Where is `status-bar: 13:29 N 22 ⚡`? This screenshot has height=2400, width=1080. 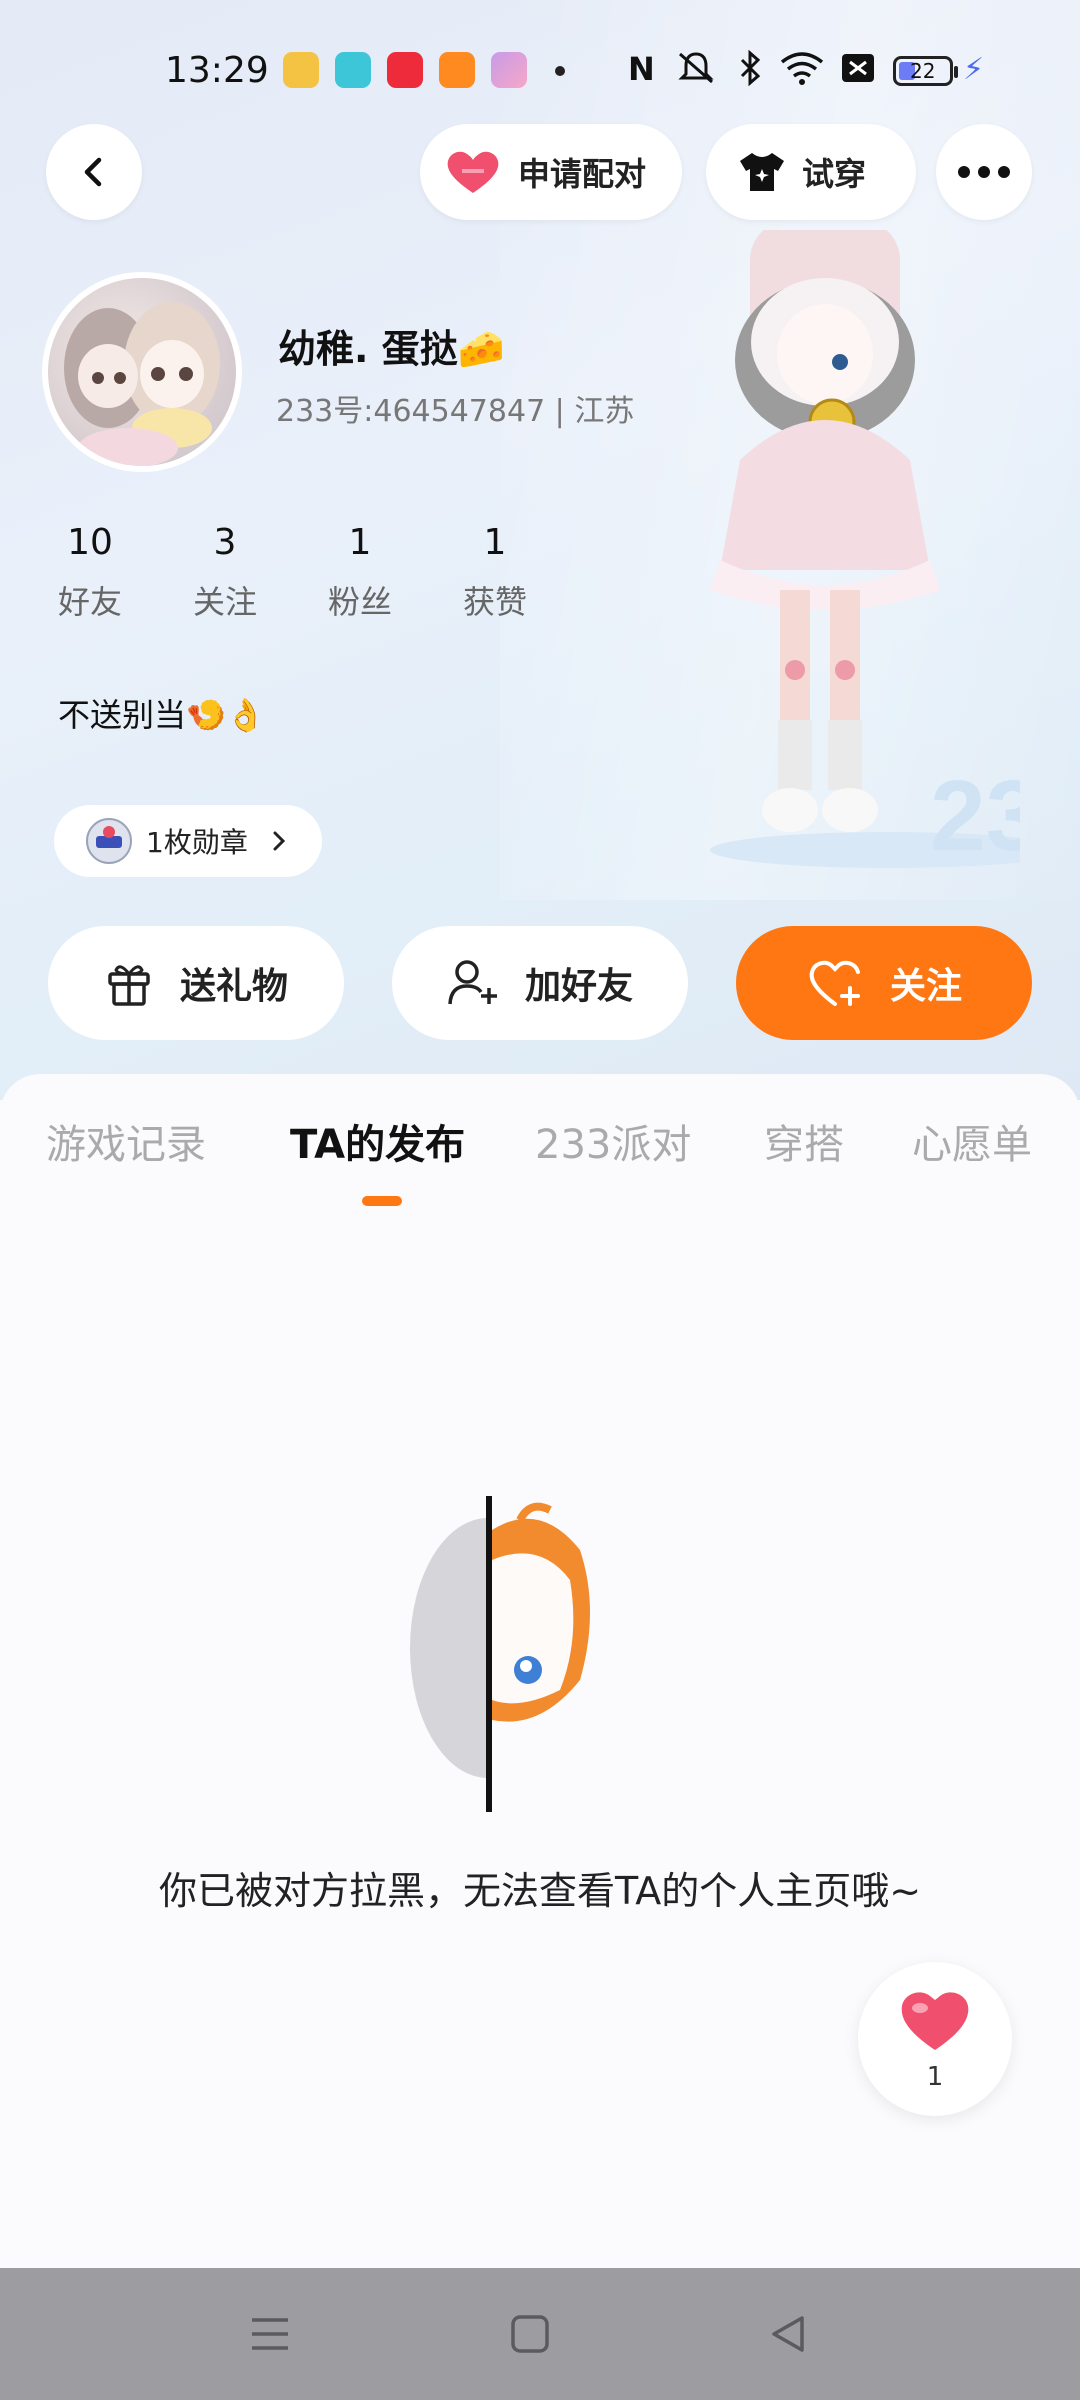
status-bar: 13:29 N 22 ⚡ is located at coordinates (540, 70).